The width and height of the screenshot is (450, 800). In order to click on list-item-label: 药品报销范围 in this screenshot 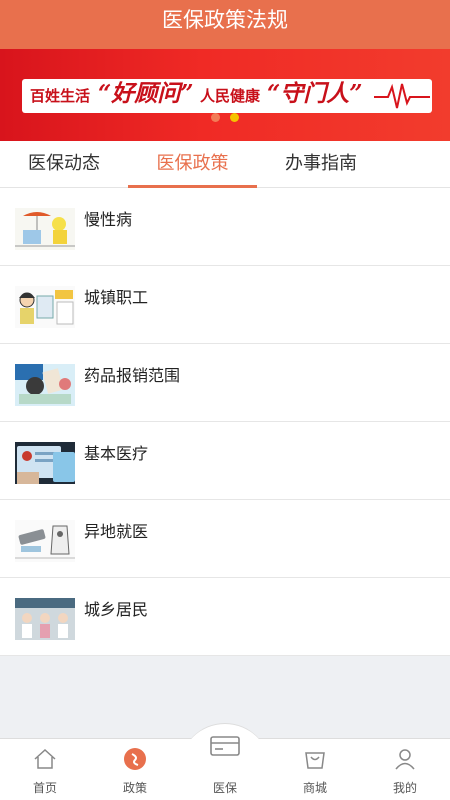, I will do `click(132, 375)`.